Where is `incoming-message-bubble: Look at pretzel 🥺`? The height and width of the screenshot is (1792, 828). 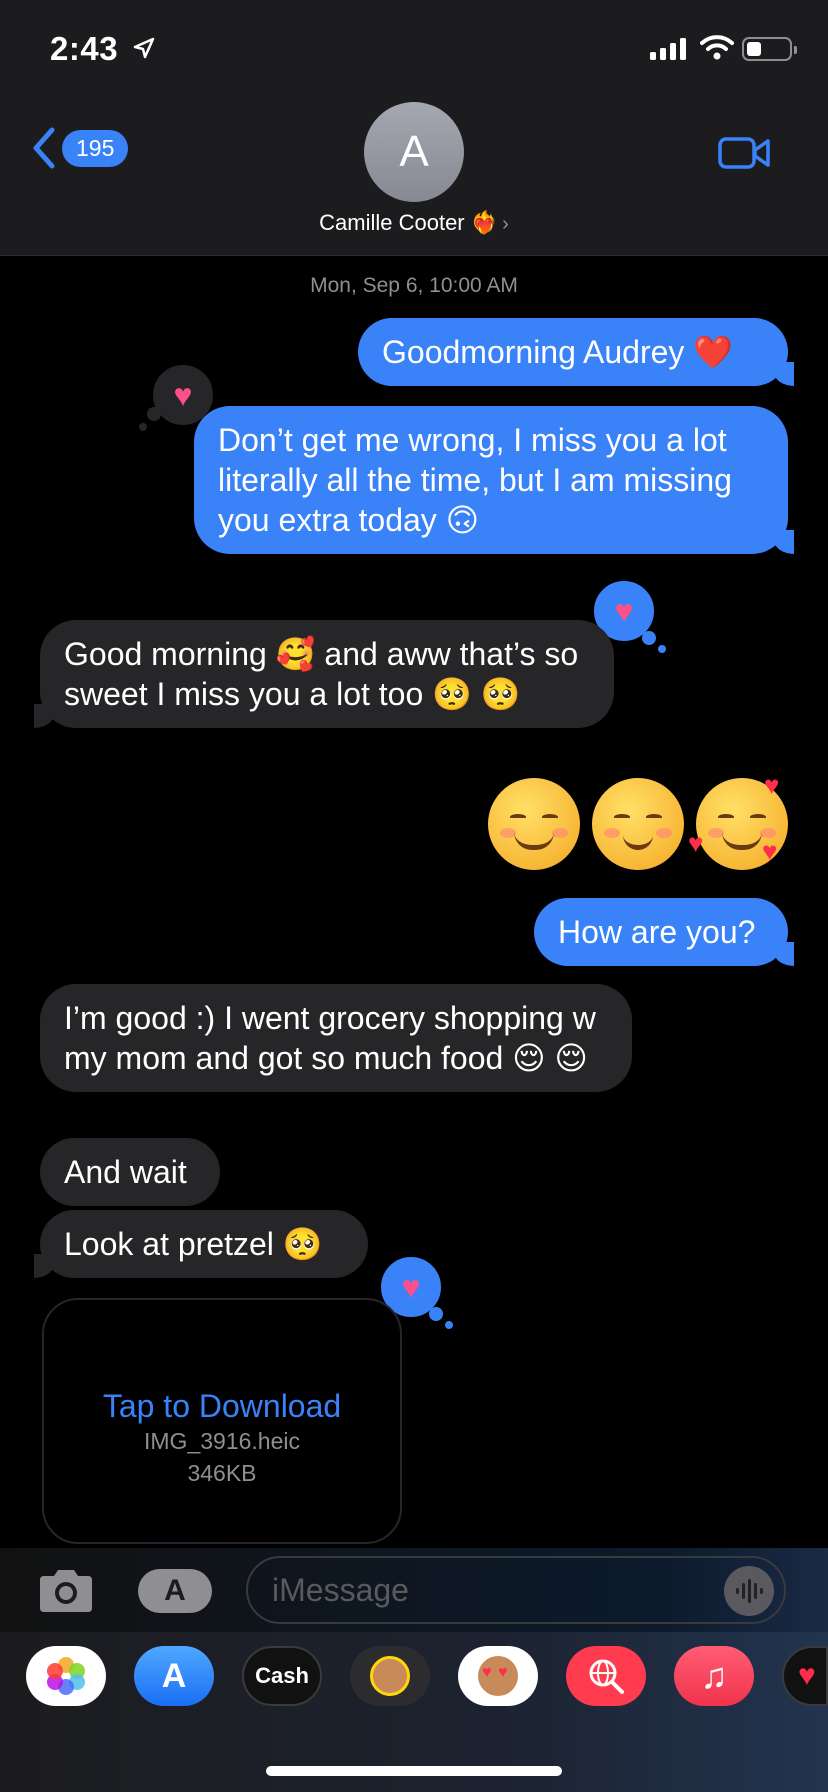
incoming-message-bubble: Look at pretzel 🥺 is located at coordinates (201, 1244).